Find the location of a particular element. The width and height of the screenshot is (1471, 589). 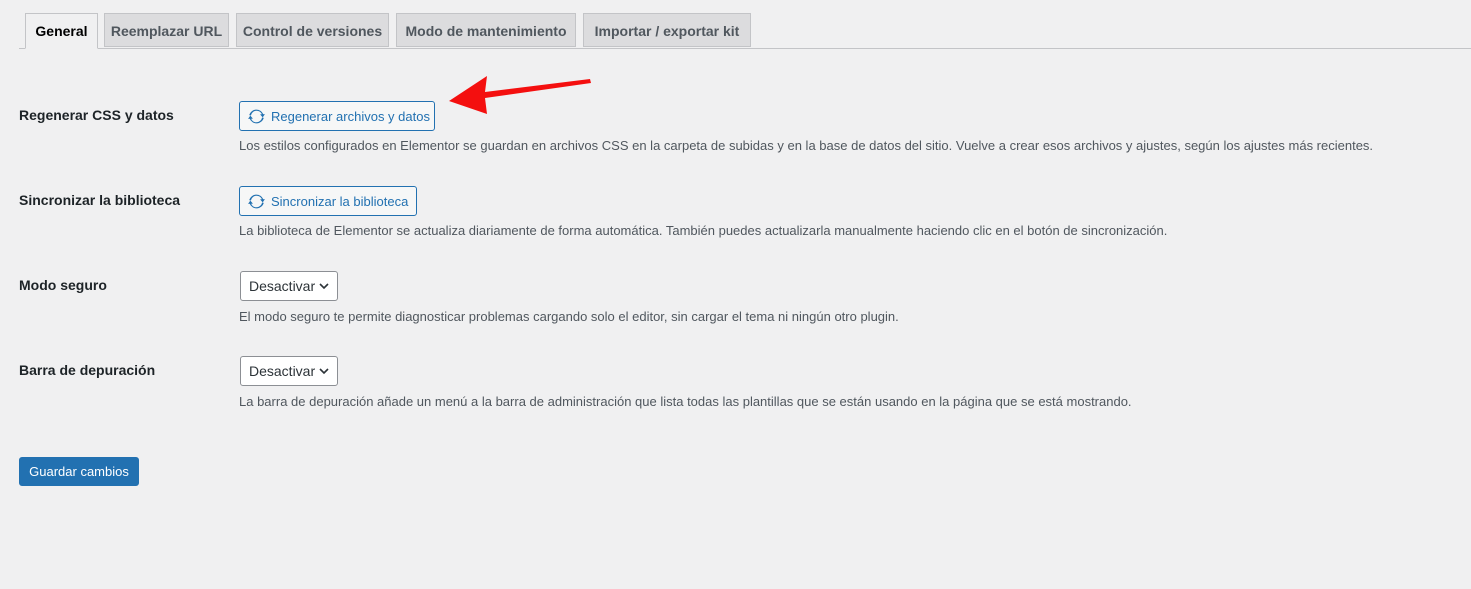

sync-library-label: Sincronizar la biblioteca is located at coordinates (100, 200).